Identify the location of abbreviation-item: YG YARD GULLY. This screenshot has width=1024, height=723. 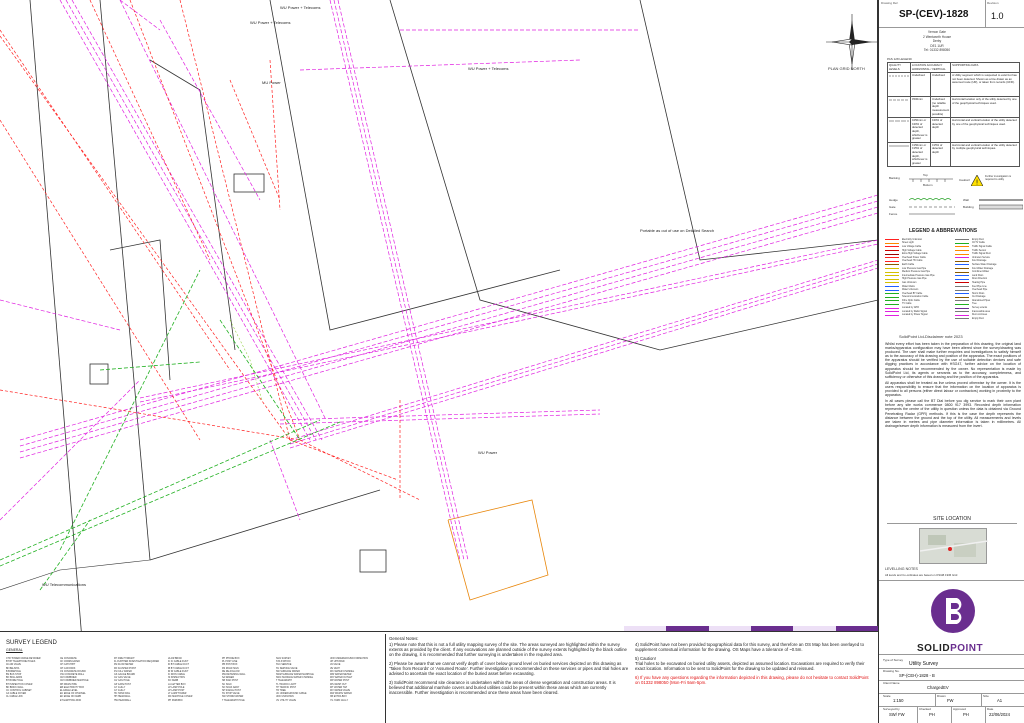
(339, 700).